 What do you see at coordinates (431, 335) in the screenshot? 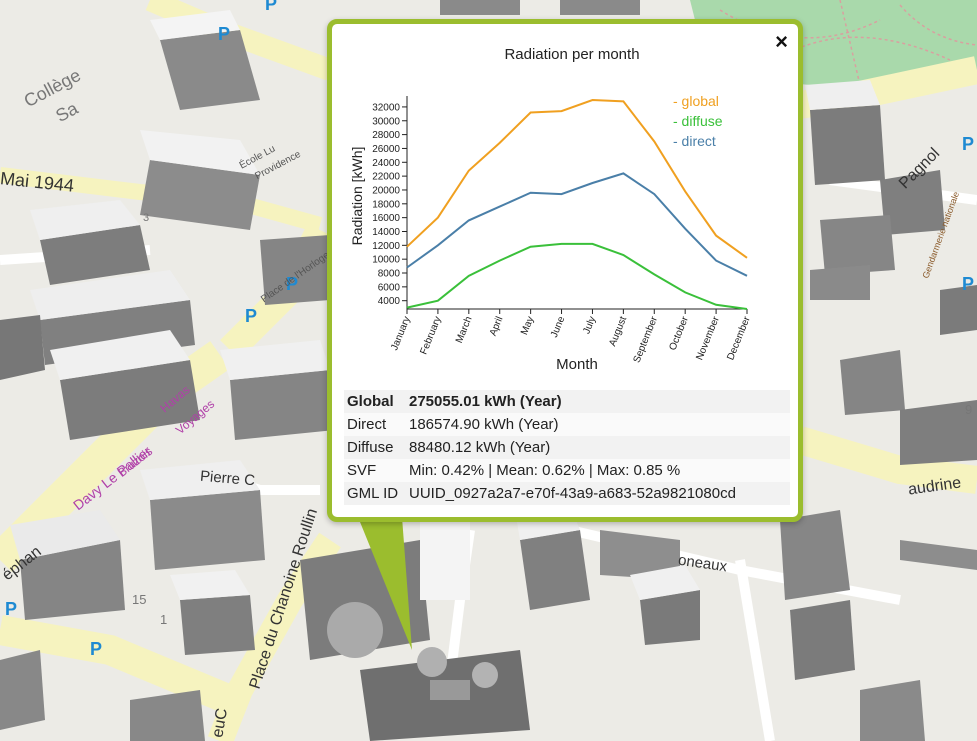
I see `x-tick-label: February` at bounding box center [431, 335].